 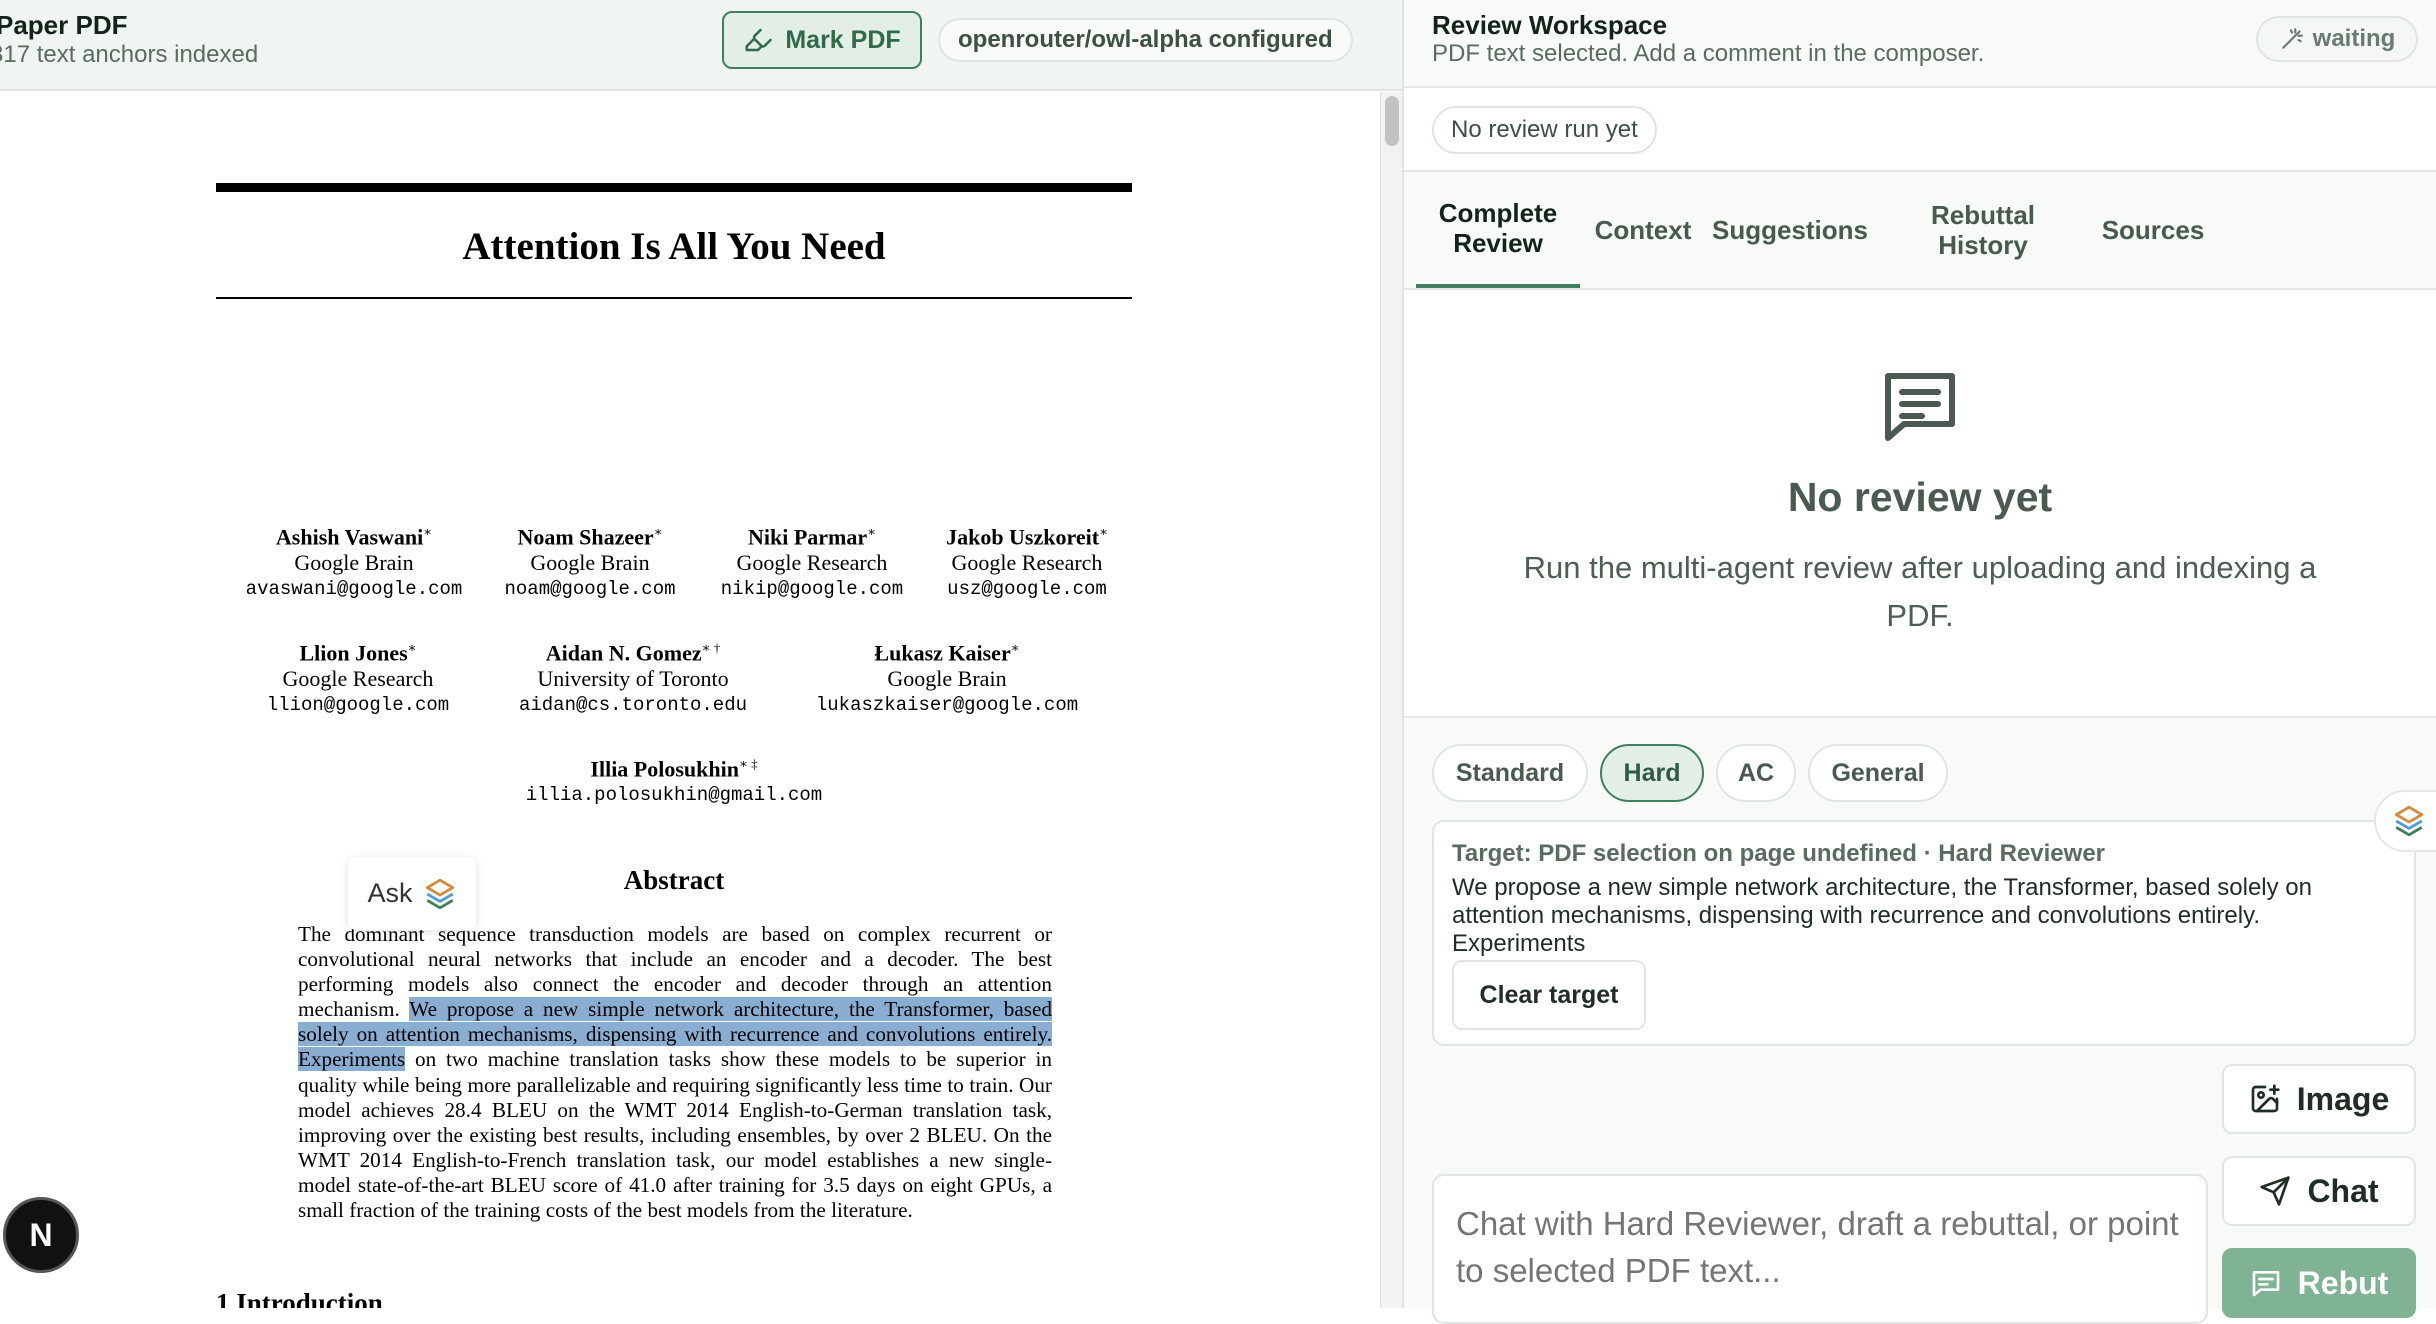 What do you see at coordinates (633, 705) in the screenshot?
I see `author-email: aidan@cs.toronto.edu` at bounding box center [633, 705].